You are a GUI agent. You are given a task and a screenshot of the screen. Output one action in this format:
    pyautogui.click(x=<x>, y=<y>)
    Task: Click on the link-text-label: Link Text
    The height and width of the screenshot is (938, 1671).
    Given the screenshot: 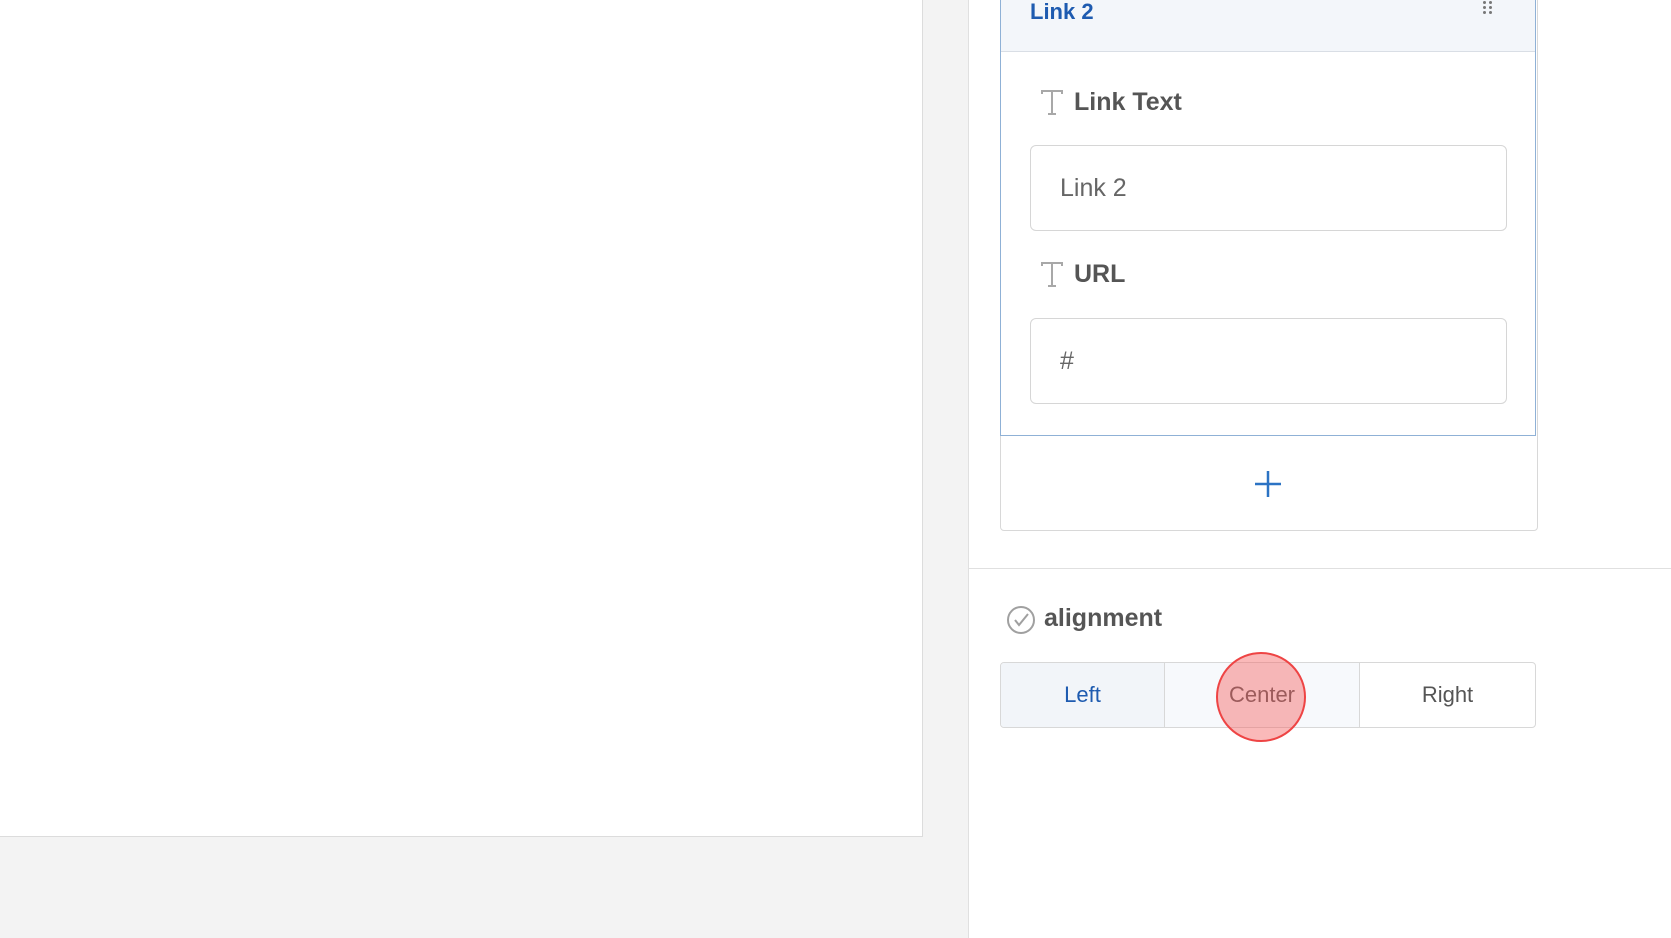 What is the action you would take?
    pyautogui.click(x=1128, y=102)
    